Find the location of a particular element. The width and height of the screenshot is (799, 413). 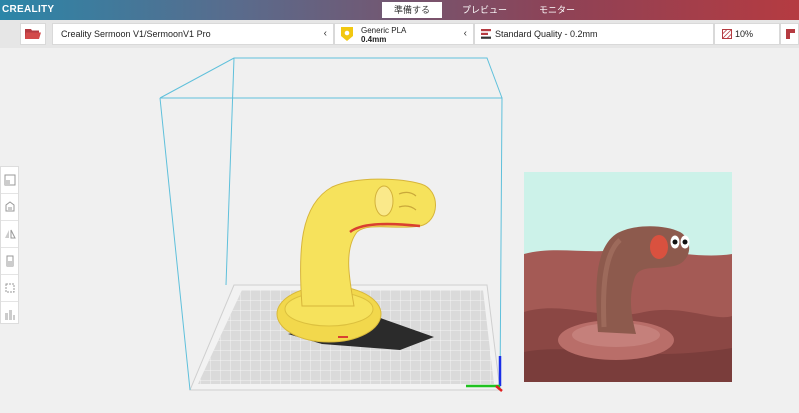

printer-selector: Creality Sermoon V1/SermoonV1 Pro ‹ is located at coordinates (193, 34).